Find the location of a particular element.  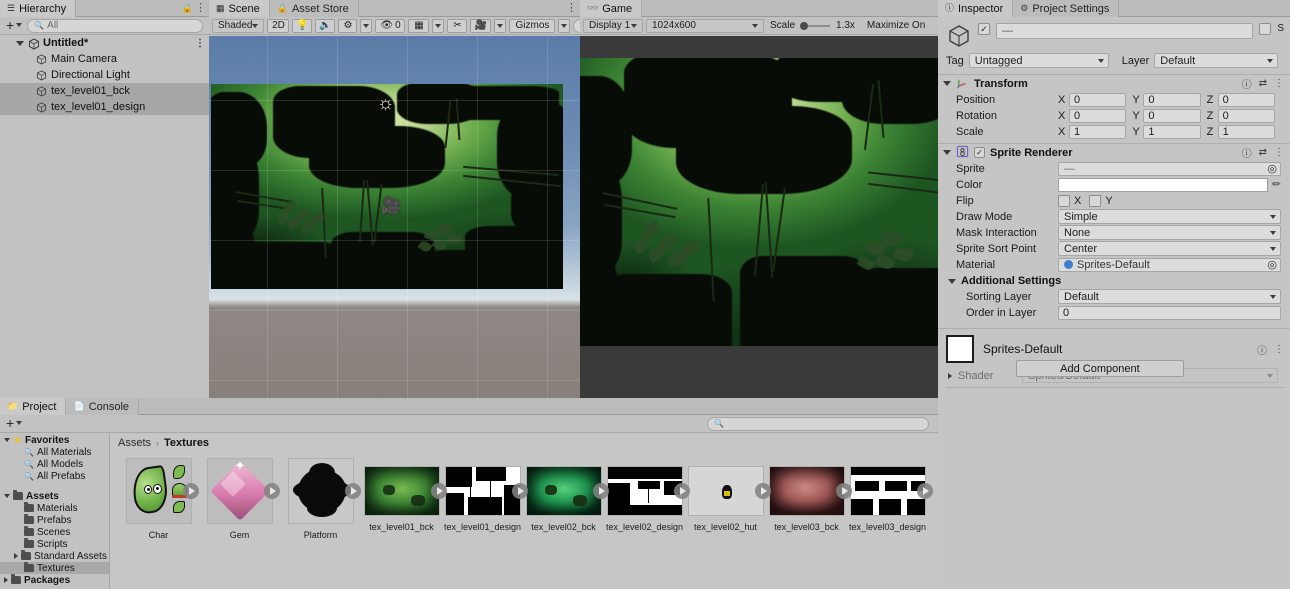

scene-search-input: 🔍 All is located at coordinates (576, 25).